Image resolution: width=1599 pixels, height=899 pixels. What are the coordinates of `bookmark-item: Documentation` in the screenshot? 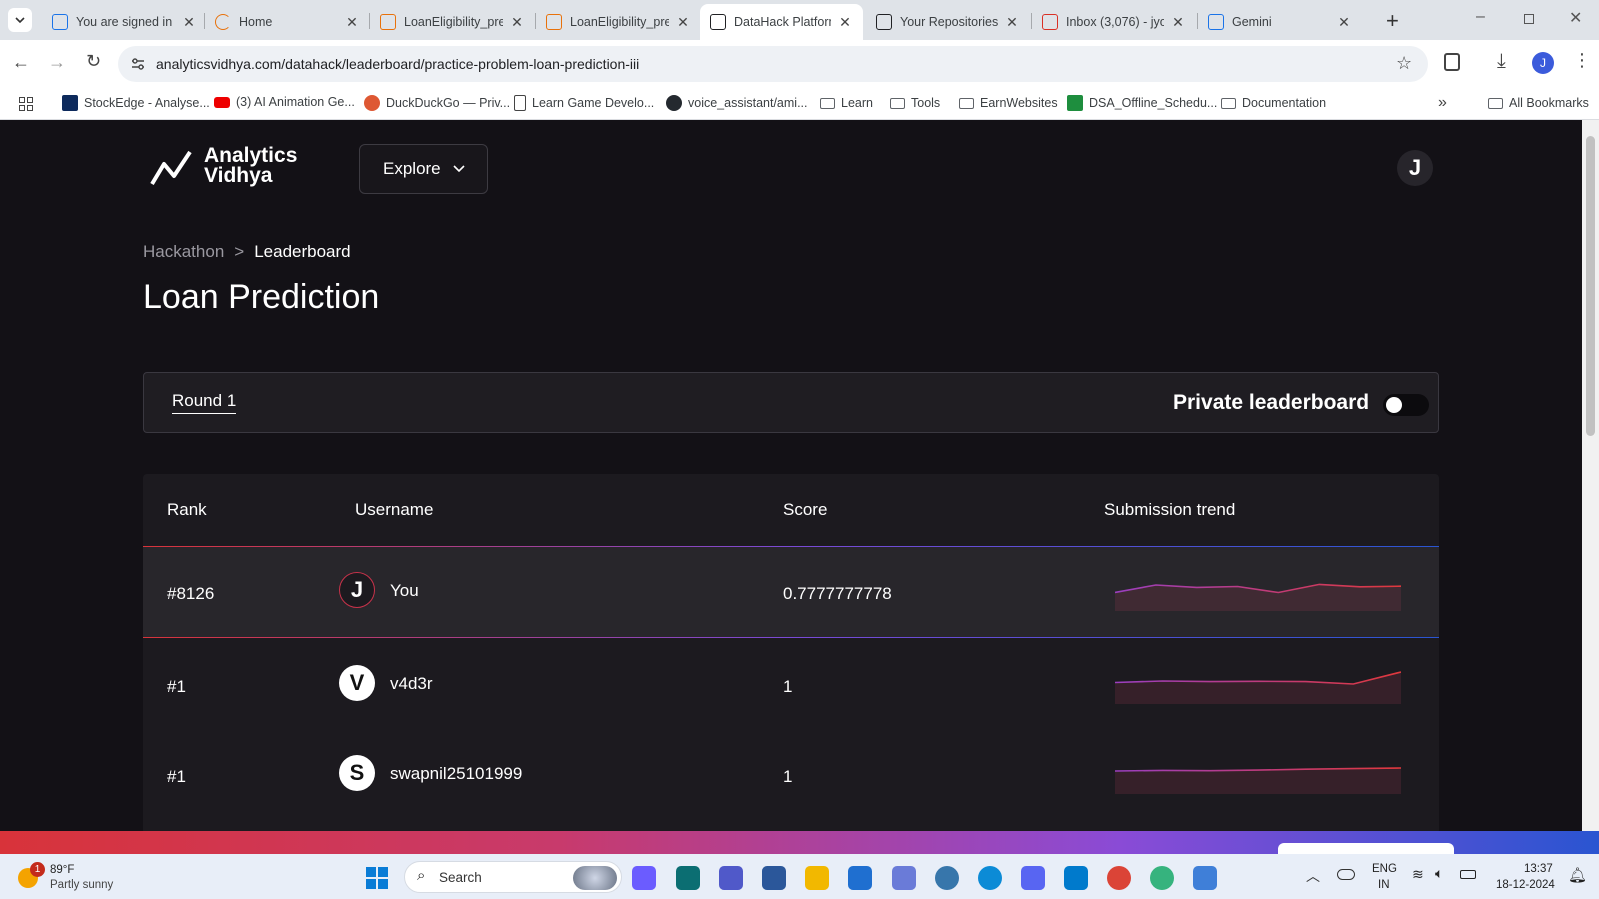 It's located at (1273, 103).